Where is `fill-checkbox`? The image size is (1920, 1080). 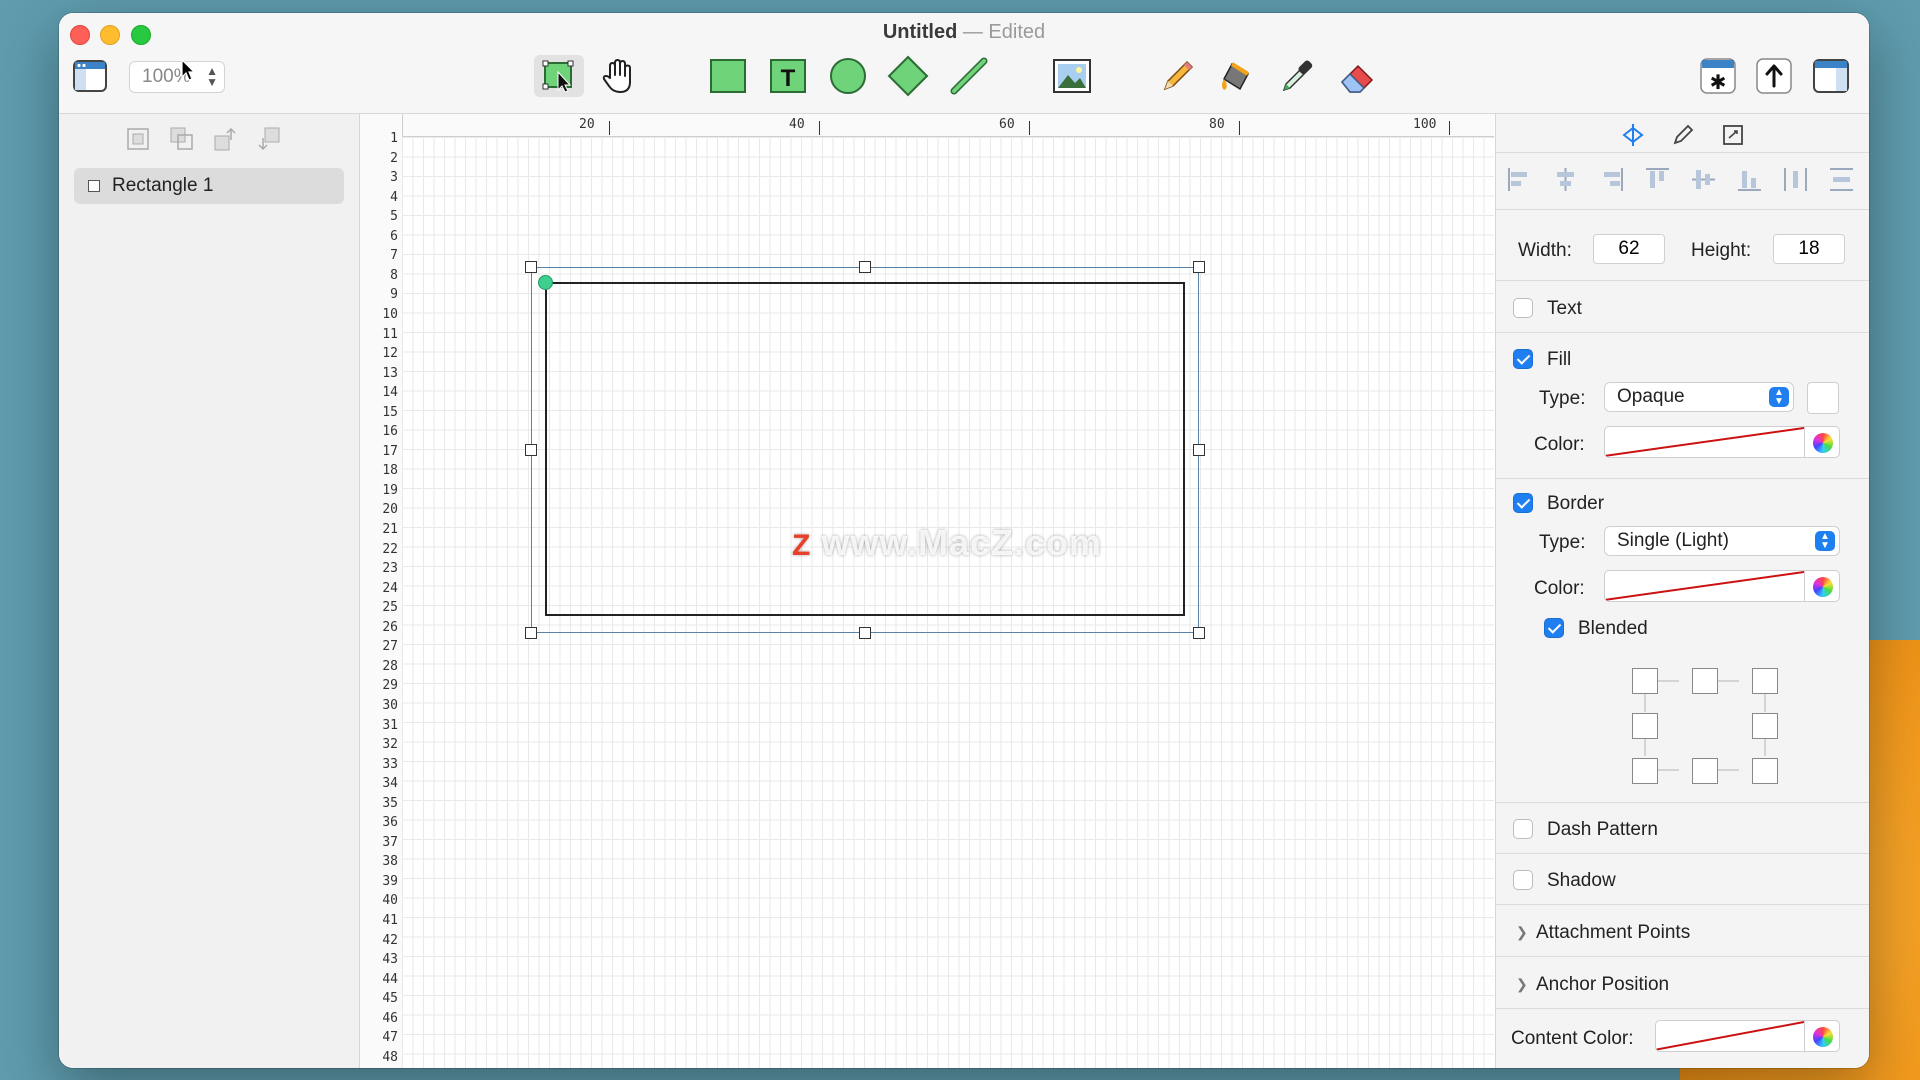
fill-checkbox is located at coordinates (1523, 359).